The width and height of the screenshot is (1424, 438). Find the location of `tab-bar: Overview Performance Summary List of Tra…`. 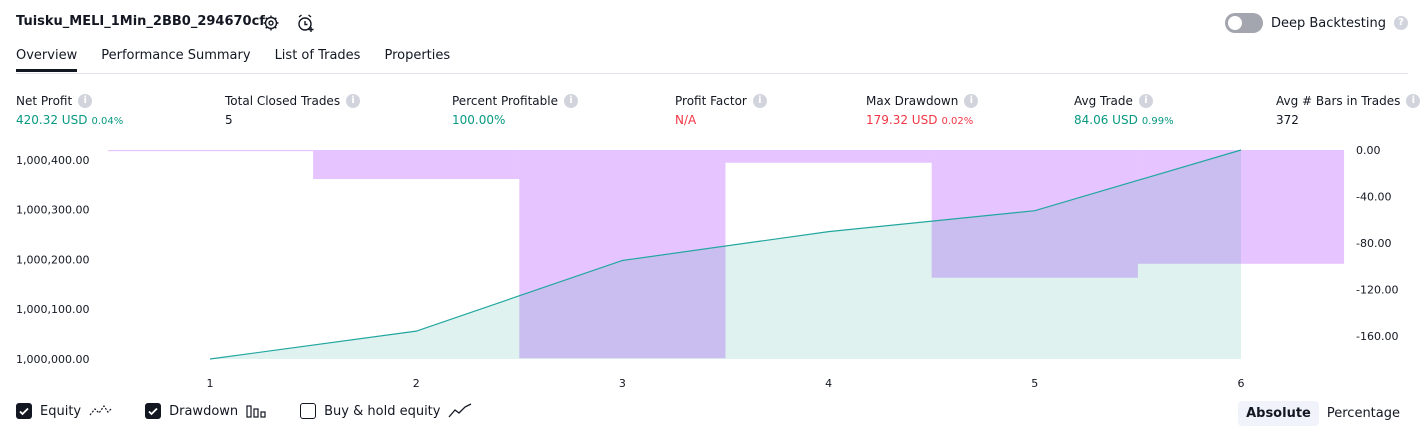

tab-bar: Overview Performance Summary List of Tra… is located at coordinates (233, 60).